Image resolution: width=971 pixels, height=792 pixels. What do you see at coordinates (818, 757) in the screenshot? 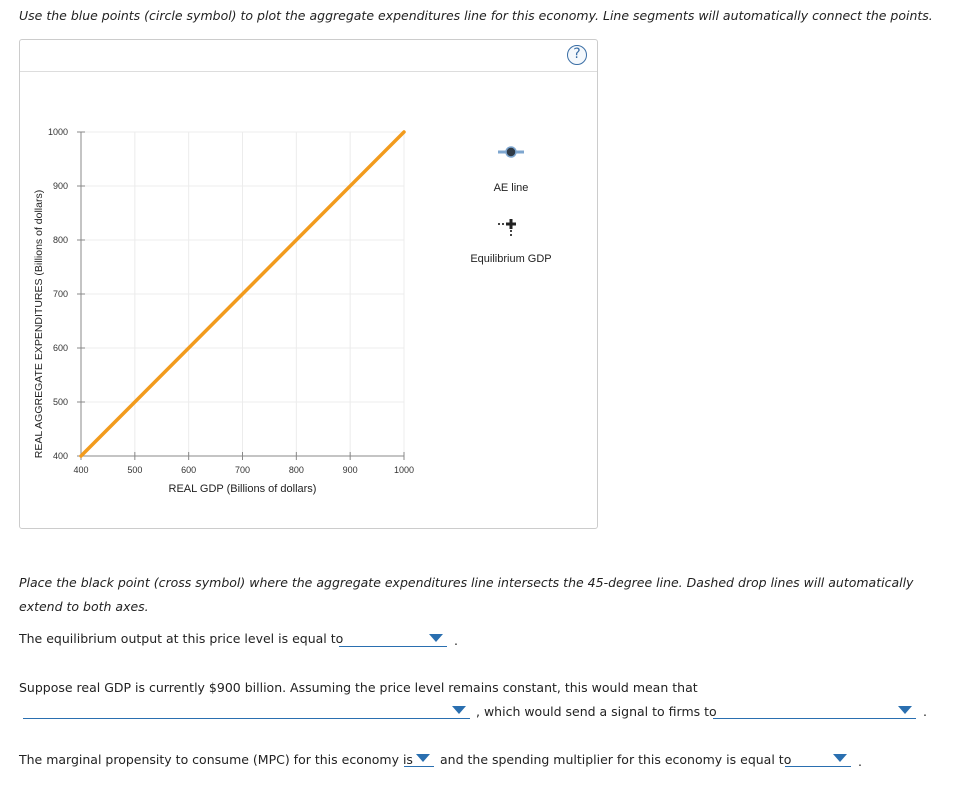
I see `spending-multiplier-dropdown` at bounding box center [818, 757].